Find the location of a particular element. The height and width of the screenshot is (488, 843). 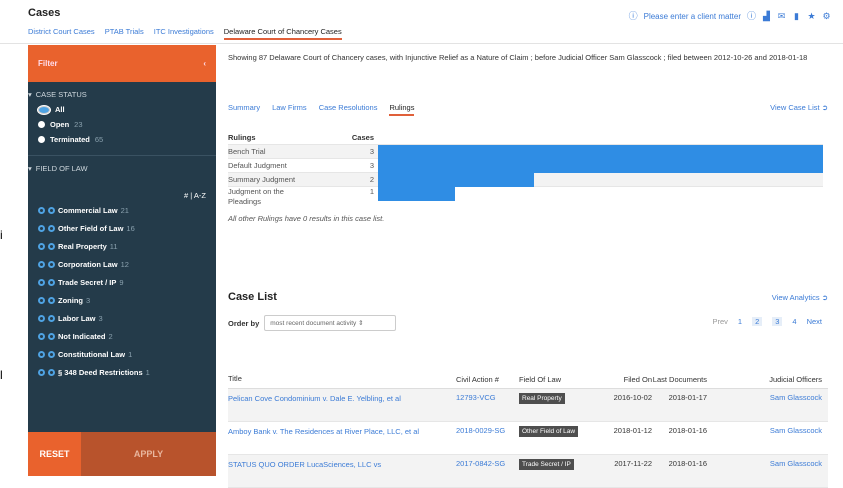

rulings-column-header: Rulings is located at coordinates (242, 137).